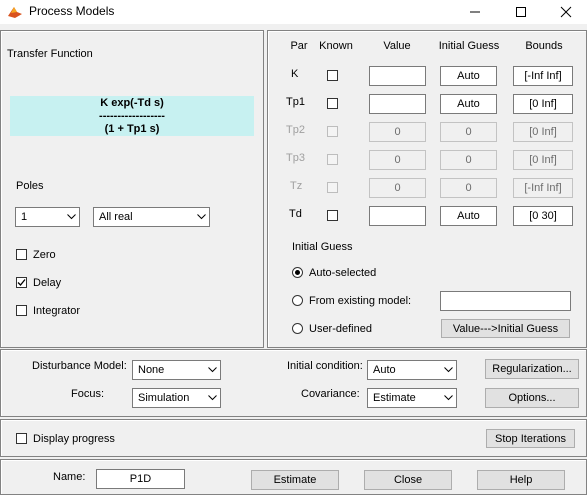  I want to click on zero-checkbox, so click(21, 254).